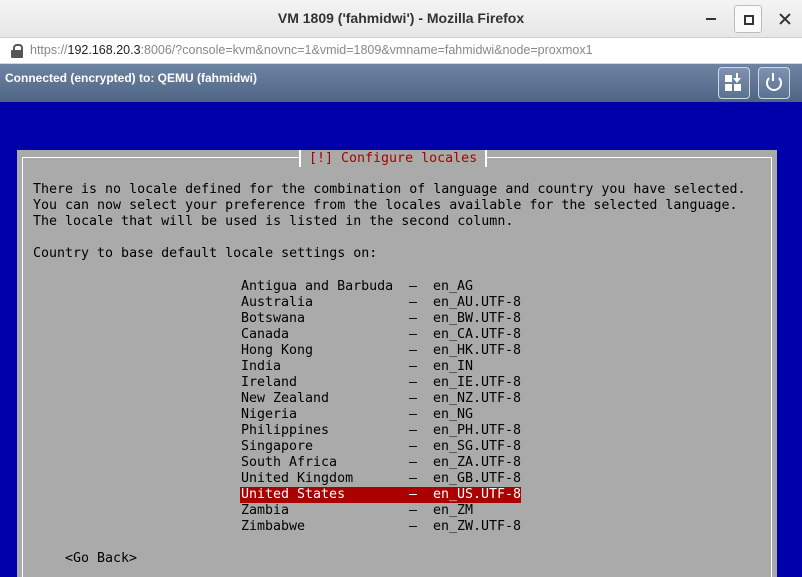 The width and height of the screenshot is (802, 577). What do you see at coordinates (289, 462) in the screenshot?
I see `locale-country: South Africa` at bounding box center [289, 462].